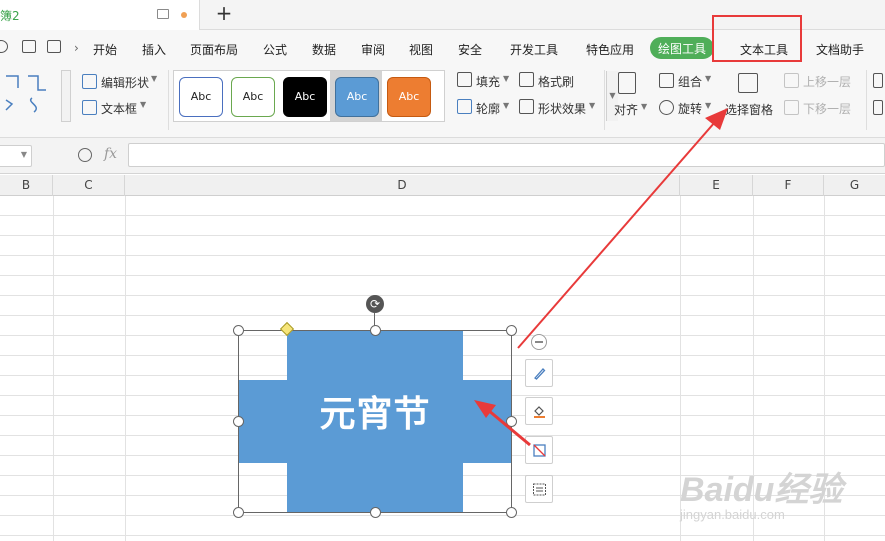 The height and width of the screenshot is (541, 885). What do you see at coordinates (788, 185) in the screenshot?
I see `column-header-f: F` at bounding box center [788, 185].